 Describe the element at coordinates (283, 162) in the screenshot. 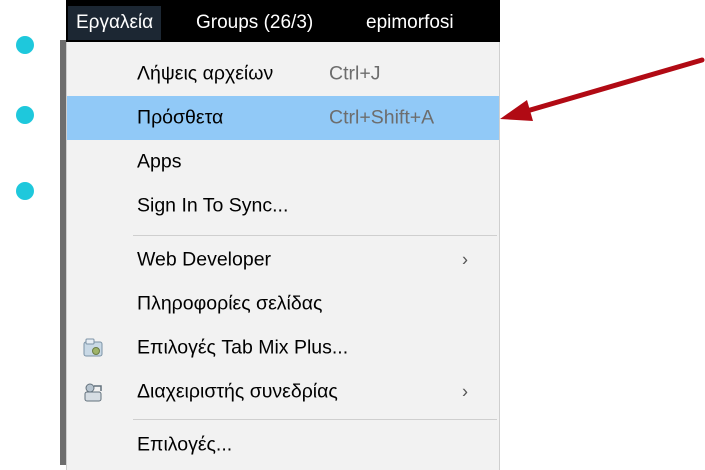

I see `menu-item-apps: Apps` at that location.